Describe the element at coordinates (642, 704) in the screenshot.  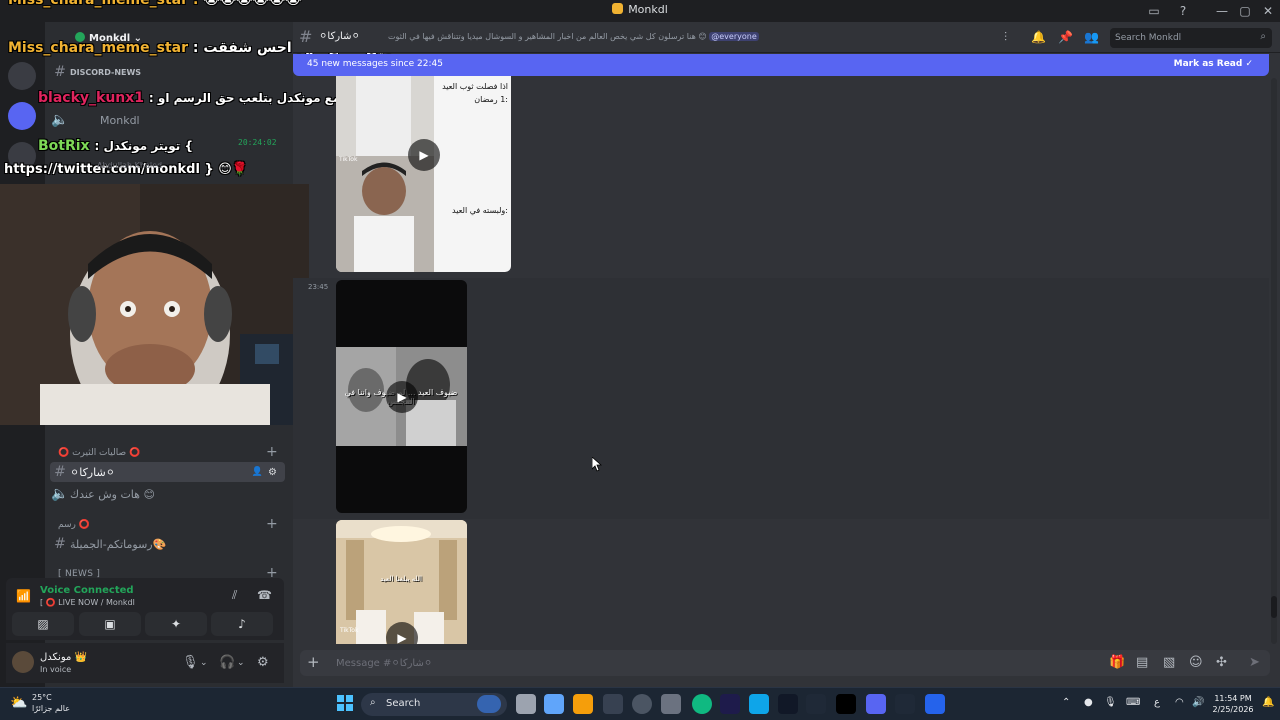
I see `obs-icon` at that location.